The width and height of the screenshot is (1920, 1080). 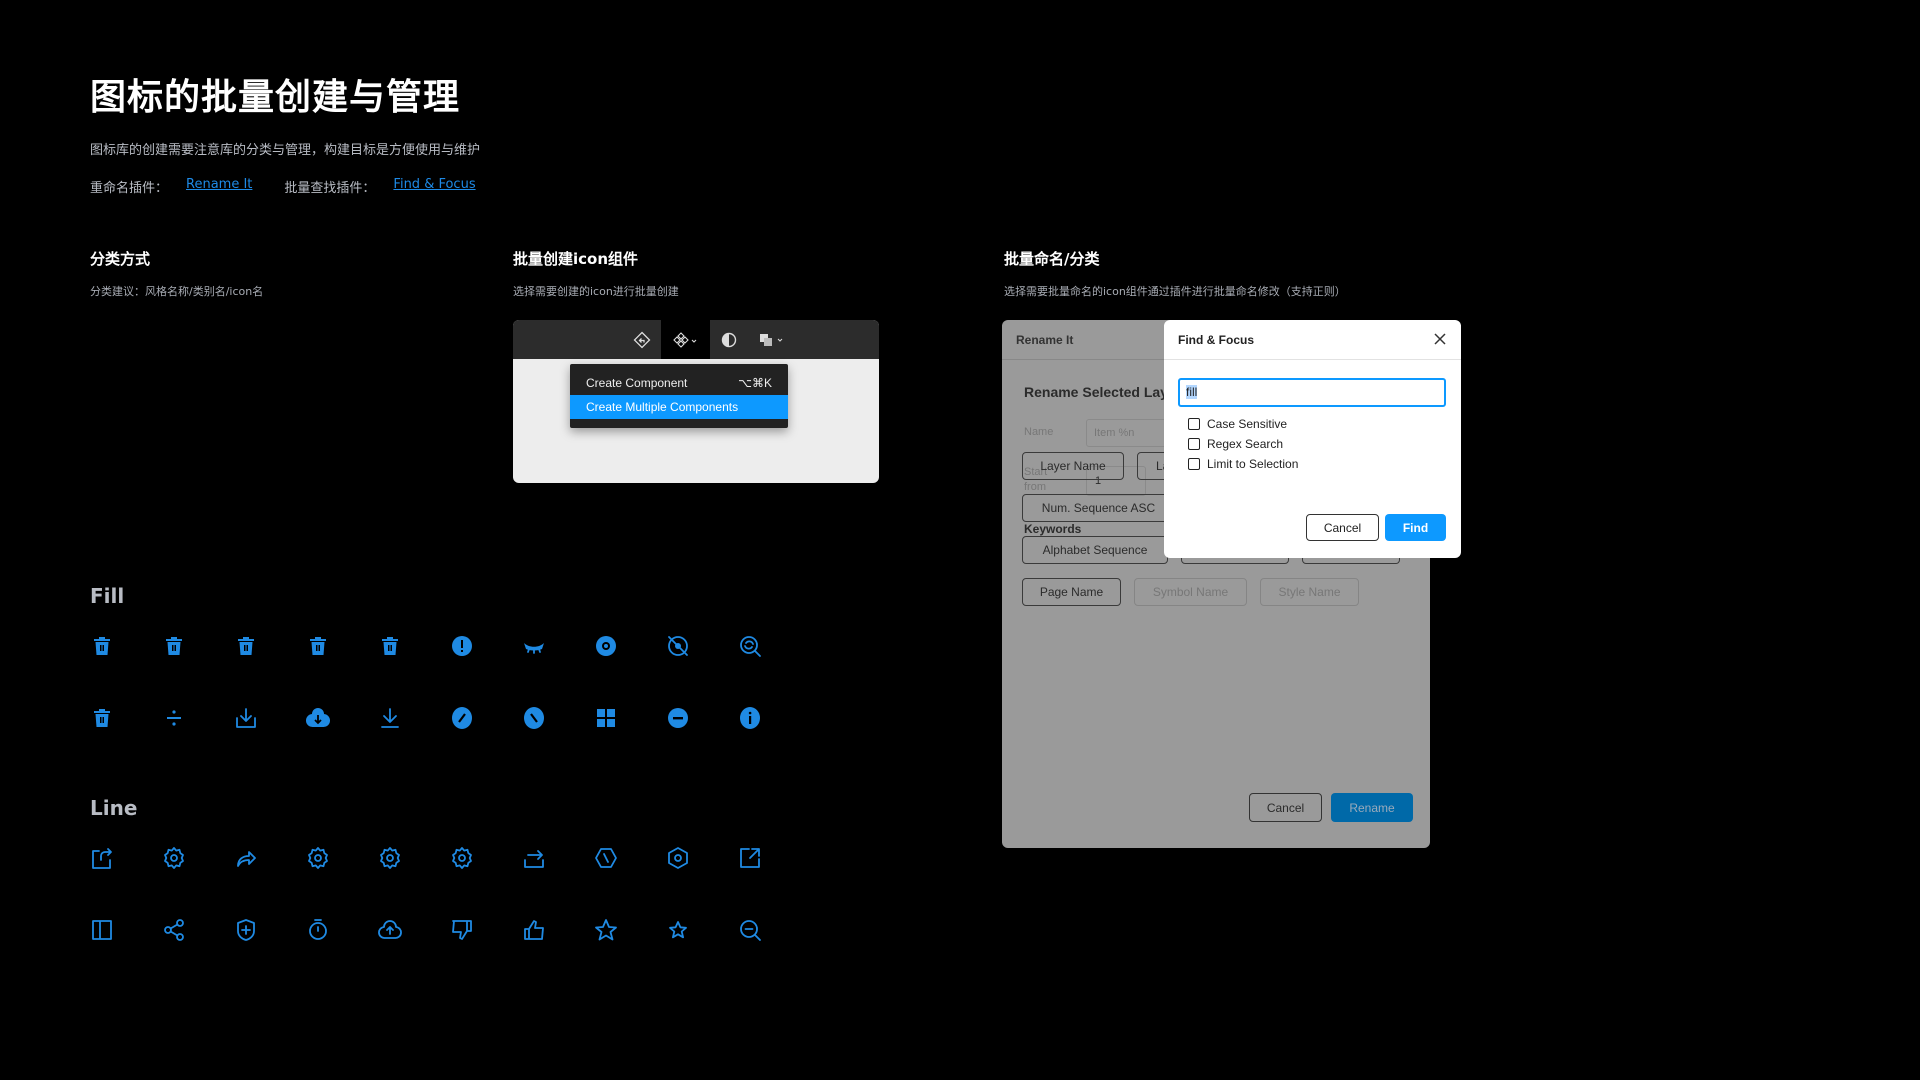 What do you see at coordinates (176, 273) in the screenshot?
I see `section-classification: 分类方式分类建议：风格名称/类别名/icon名` at bounding box center [176, 273].